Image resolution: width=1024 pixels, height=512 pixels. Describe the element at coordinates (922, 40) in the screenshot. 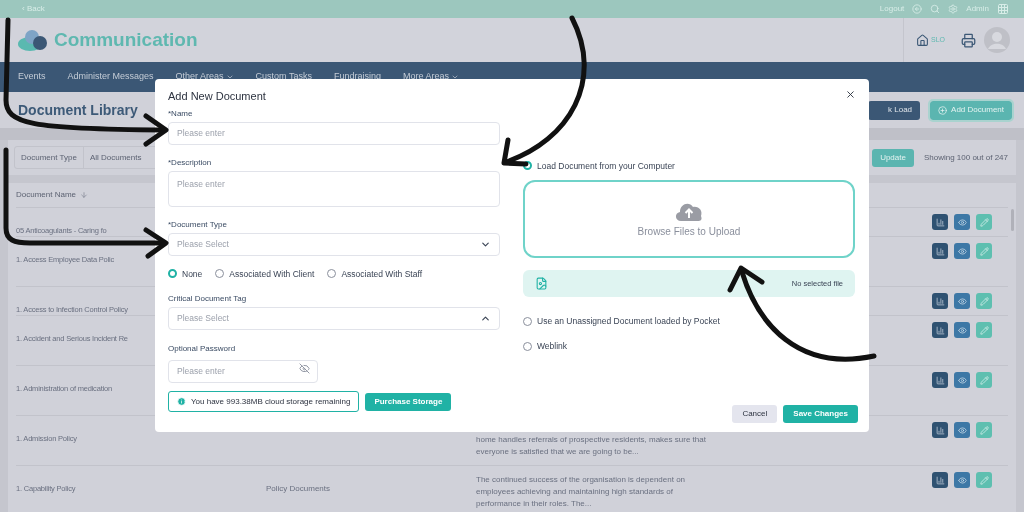

I see `home-icon` at that location.